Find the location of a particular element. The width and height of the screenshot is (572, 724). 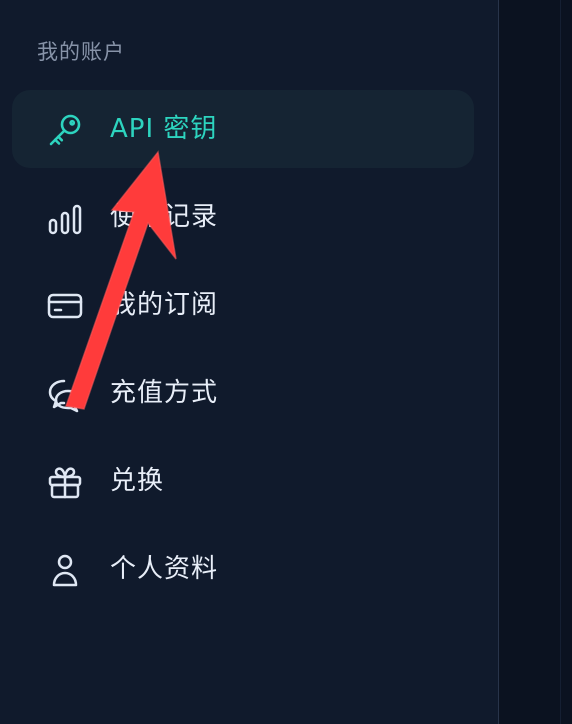

section-title: 我的账户 is located at coordinates (81, 52).